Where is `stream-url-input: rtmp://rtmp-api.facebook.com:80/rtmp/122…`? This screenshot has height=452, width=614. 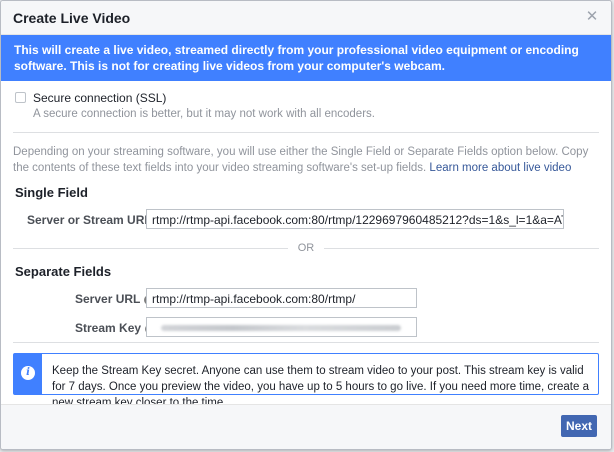
stream-url-input: rtmp://rtmp-api.facebook.com:80/rtmp/122… is located at coordinates (355, 219).